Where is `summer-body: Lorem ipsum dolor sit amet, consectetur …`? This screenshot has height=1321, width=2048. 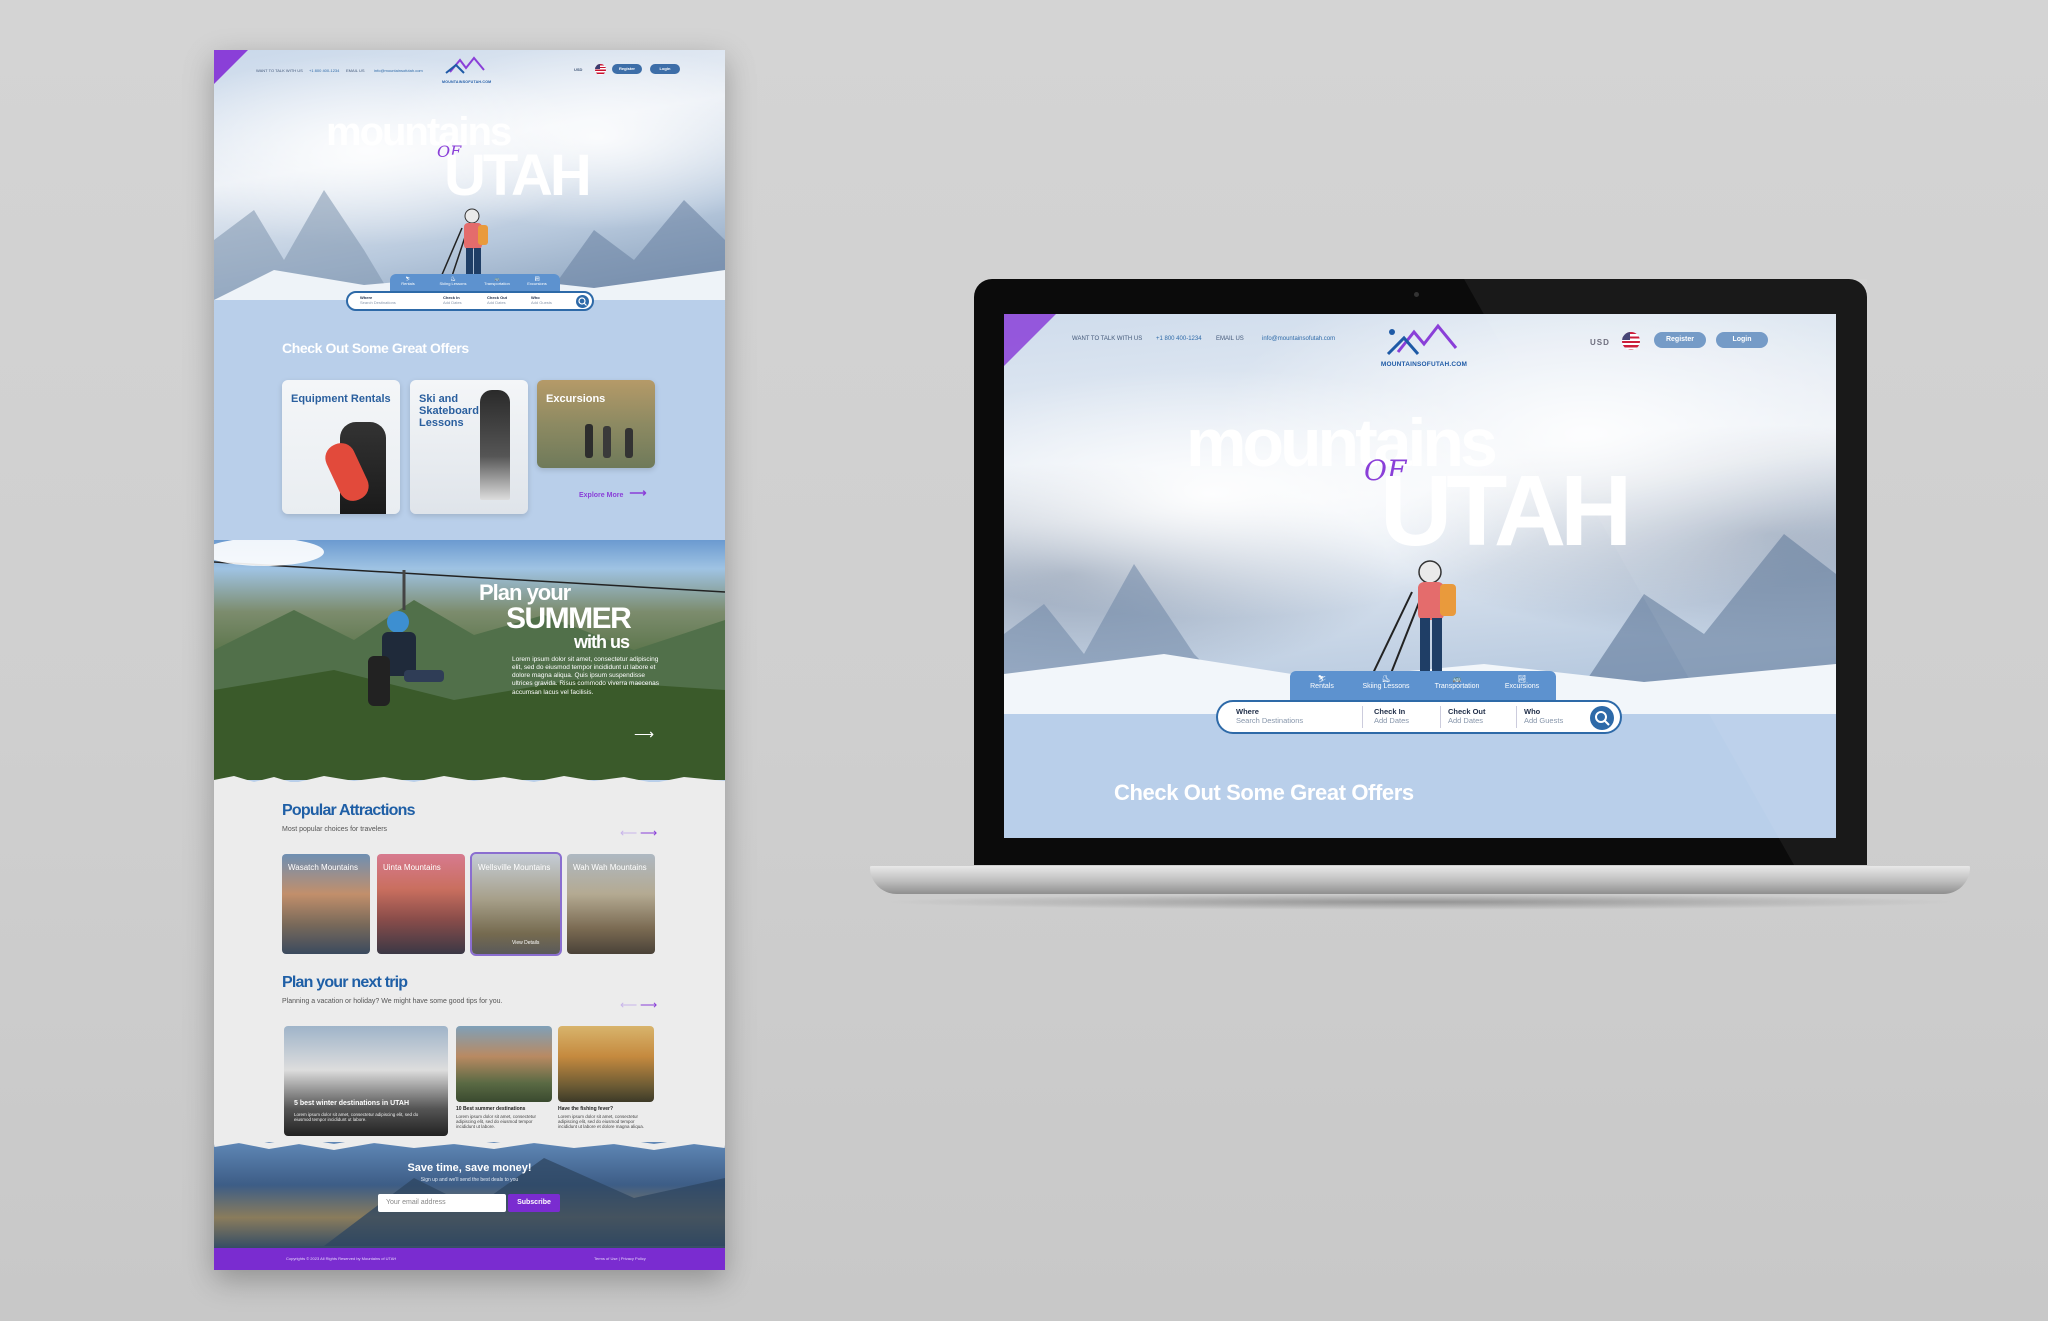
summer-body: Lorem ipsum dolor sit amet, consectetur … is located at coordinates (586, 676).